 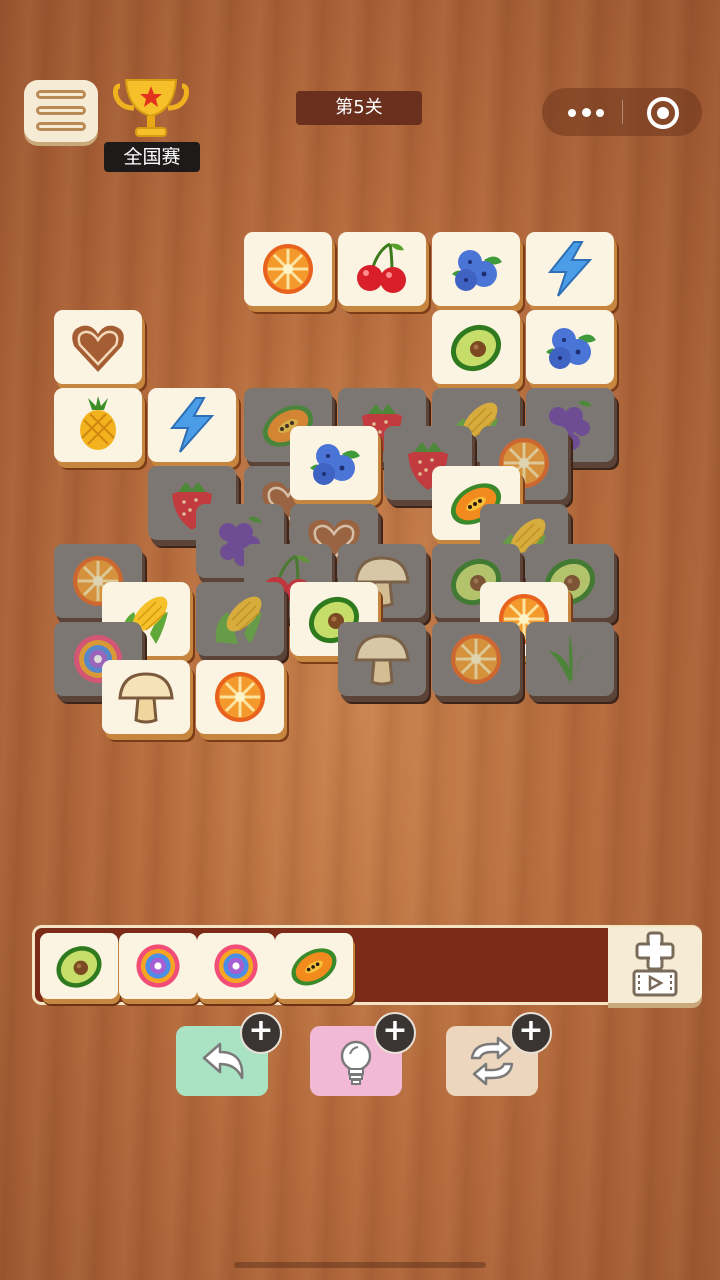 I want to click on tray-tile-papaya, so click(x=314, y=966).